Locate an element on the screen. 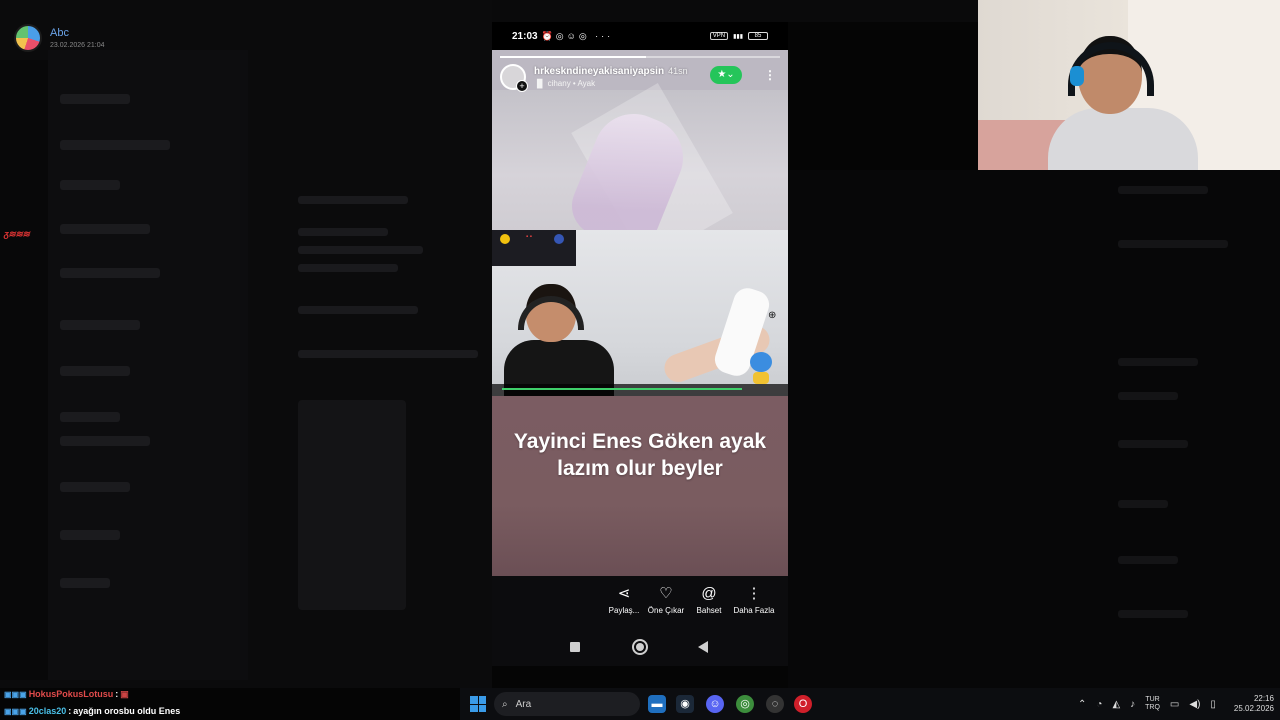 The height and width of the screenshot is (720, 1280). chat-username: HokusPokusLotusu is located at coordinates (71, 694).